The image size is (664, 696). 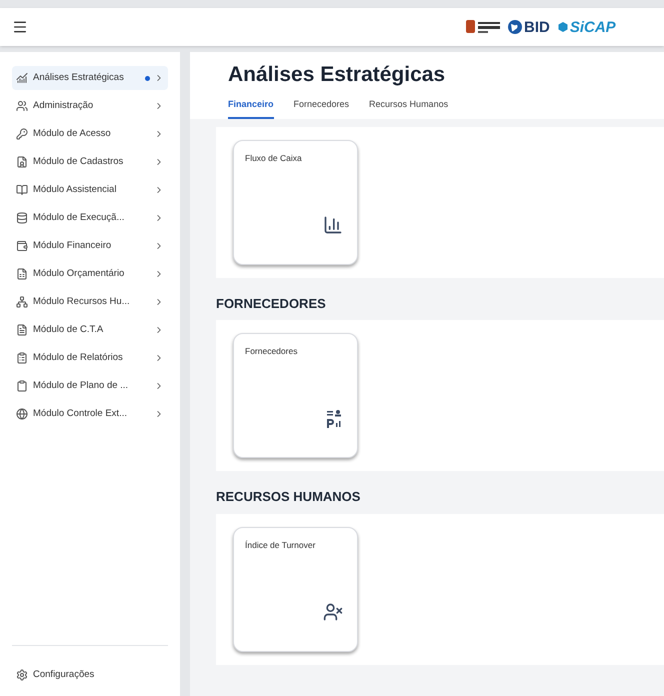 I want to click on sidebar-label: Módulo de Acesso, so click(x=72, y=133).